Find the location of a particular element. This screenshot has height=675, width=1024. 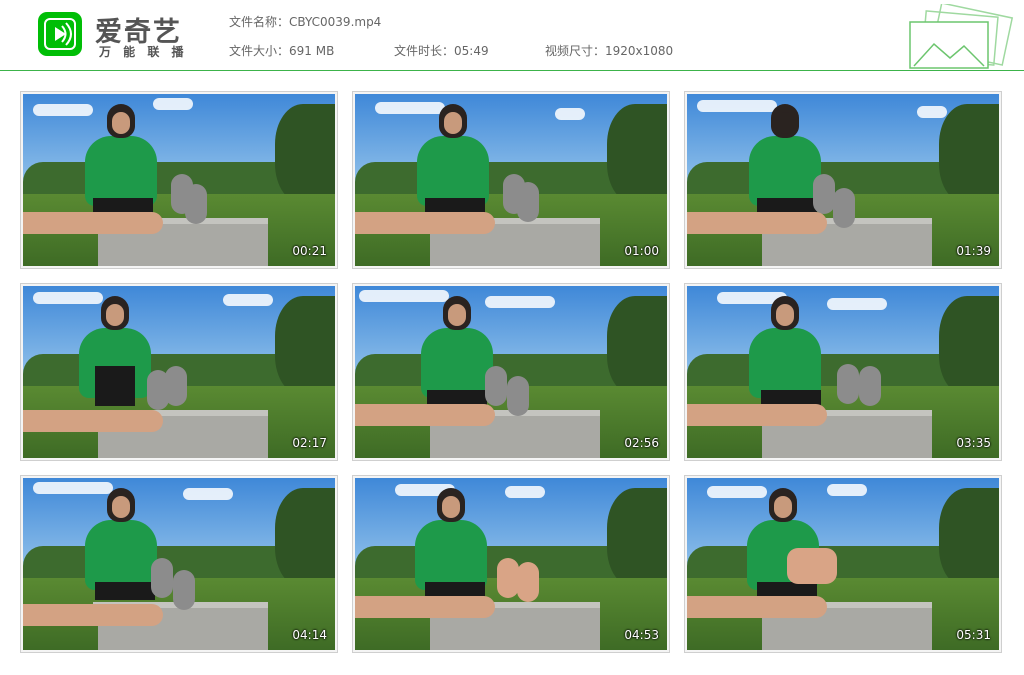

video-thumbnail: 03:35 is located at coordinates (843, 372).